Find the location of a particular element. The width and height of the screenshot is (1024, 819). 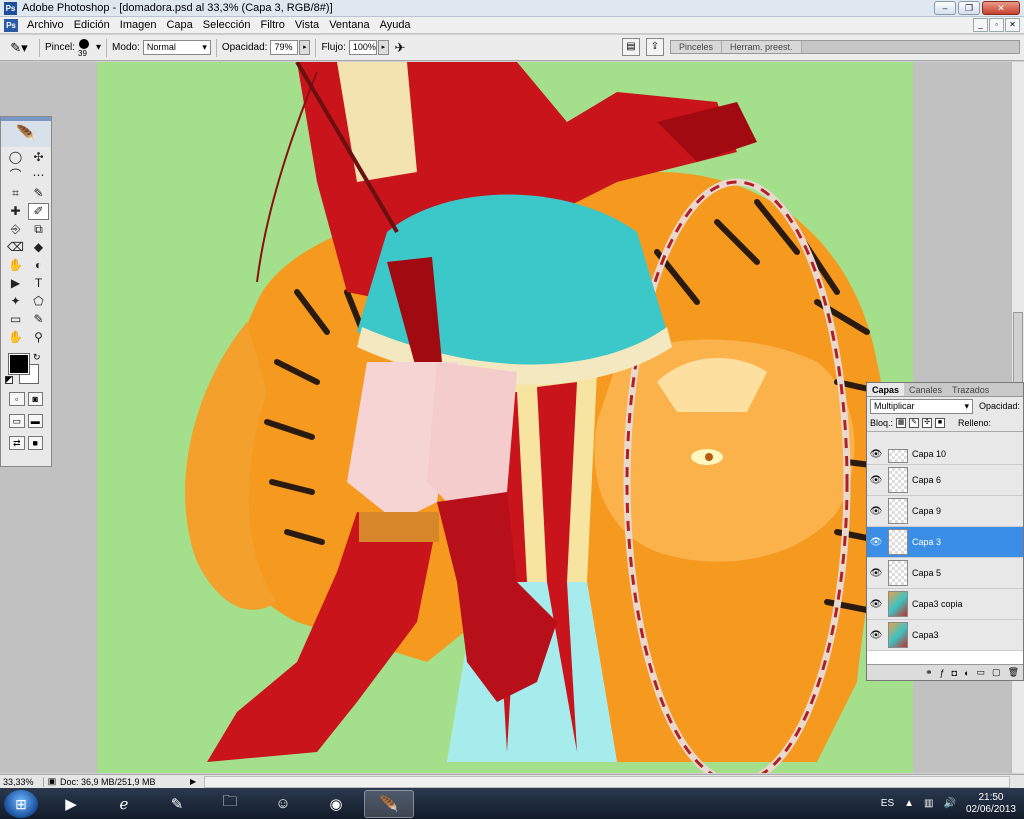

notes-tool-icon: ▭ is located at coordinates (15, 319).